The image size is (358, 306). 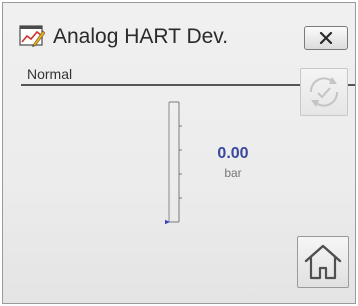 I want to click on close-button, so click(x=326, y=38).